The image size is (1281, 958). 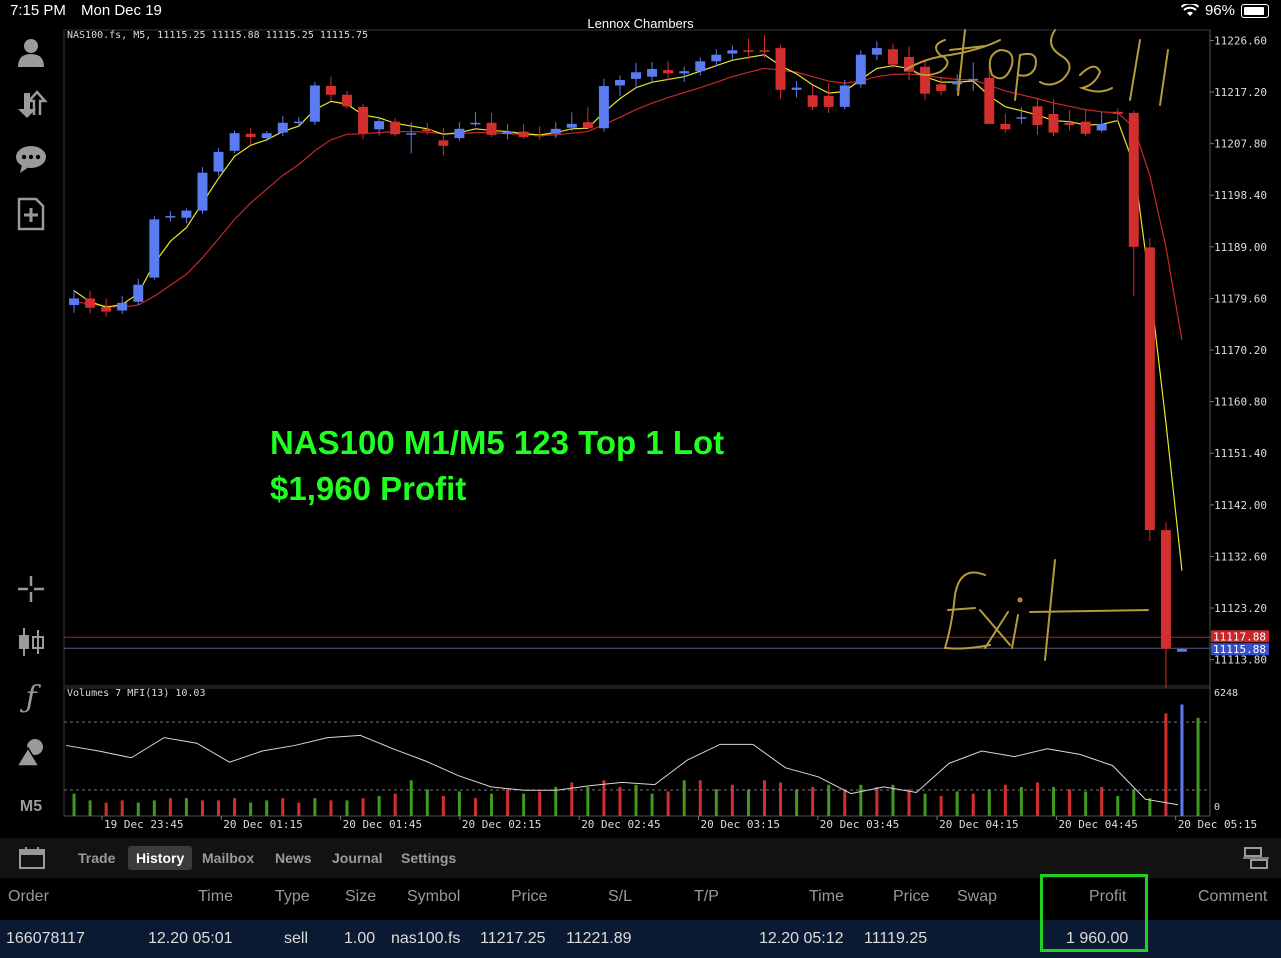 What do you see at coordinates (529, 897) in the screenshot?
I see `col-price: Price` at bounding box center [529, 897].